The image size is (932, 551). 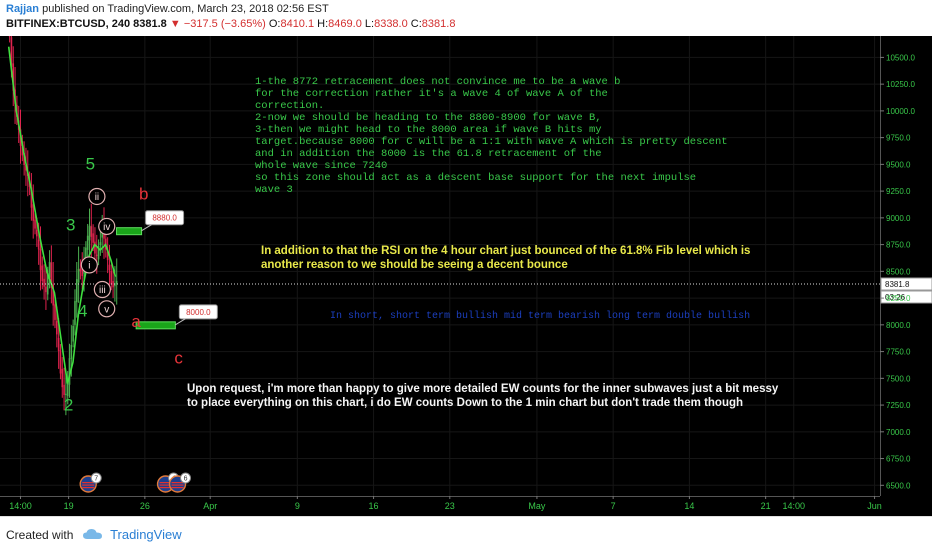 What do you see at coordinates (900, 111) in the screenshot?
I see `y-tick-label: 10000.0` at bounding box center [900, 111].